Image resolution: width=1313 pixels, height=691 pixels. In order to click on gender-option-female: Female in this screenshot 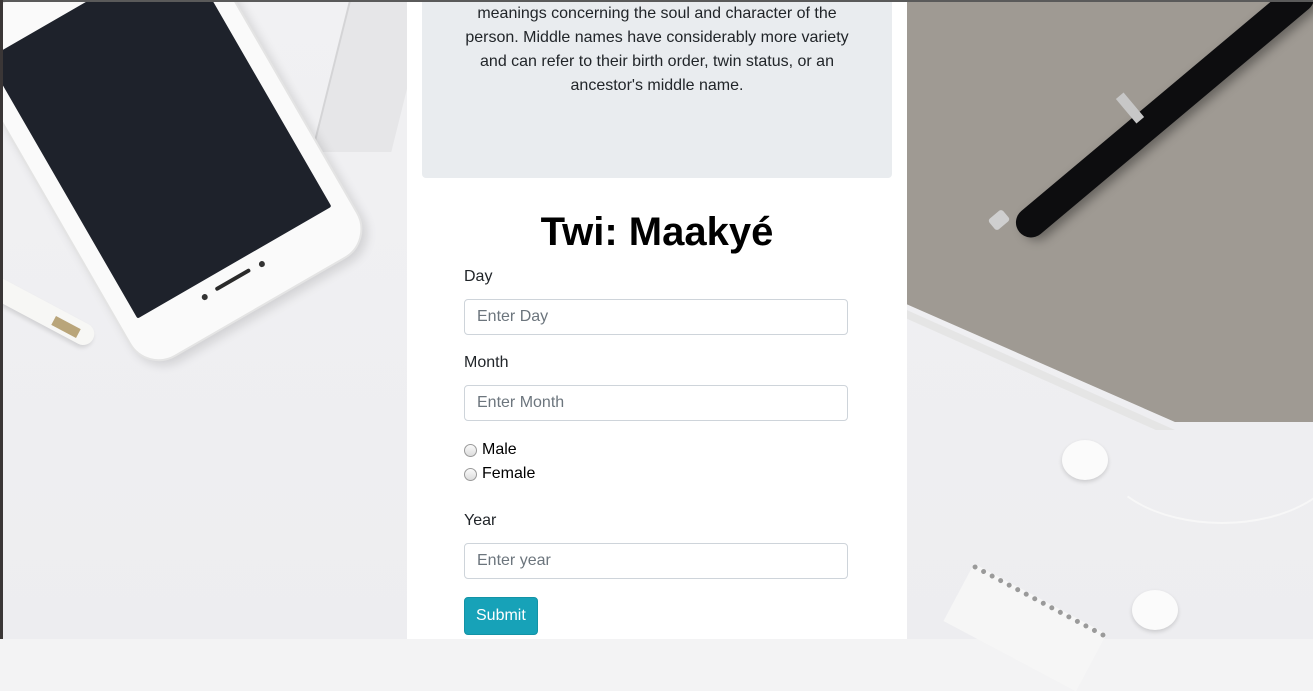, I will do `click(499, 474)`.